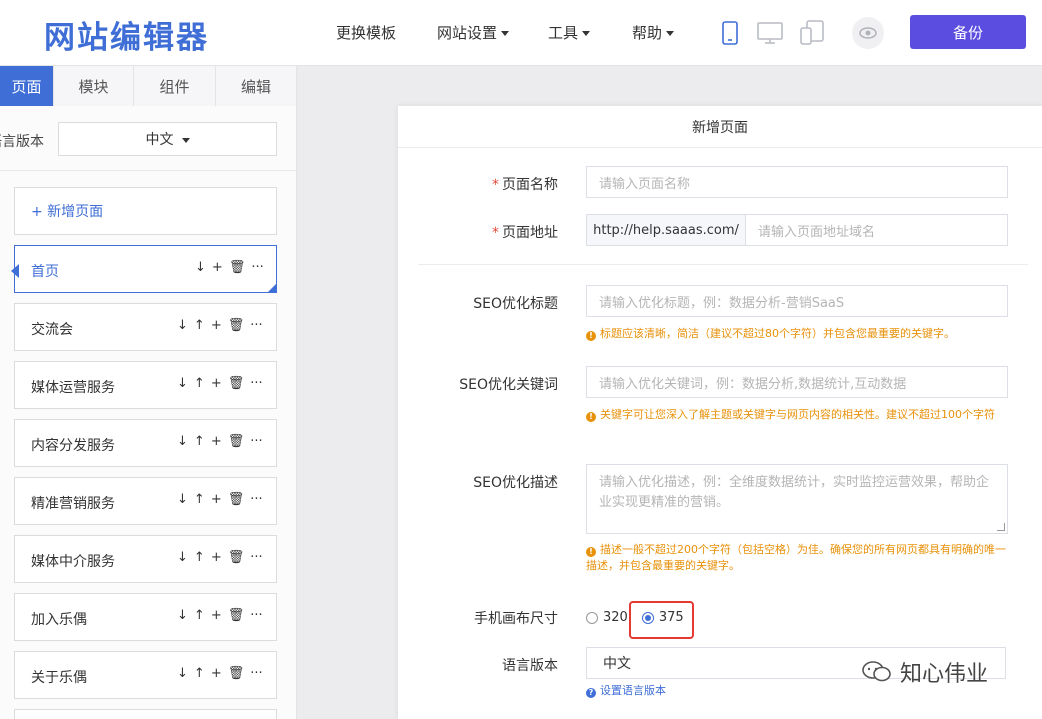 The height and width of the screenshot is (719, 1042). I want to click on page-item, so click(145, 714).